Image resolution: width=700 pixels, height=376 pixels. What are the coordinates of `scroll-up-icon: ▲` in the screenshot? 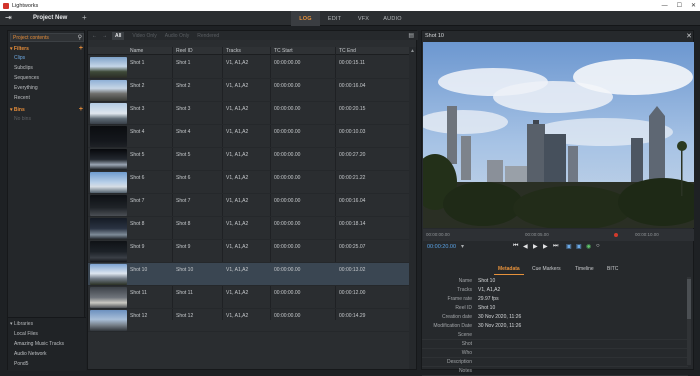 It's located at (412, 51).